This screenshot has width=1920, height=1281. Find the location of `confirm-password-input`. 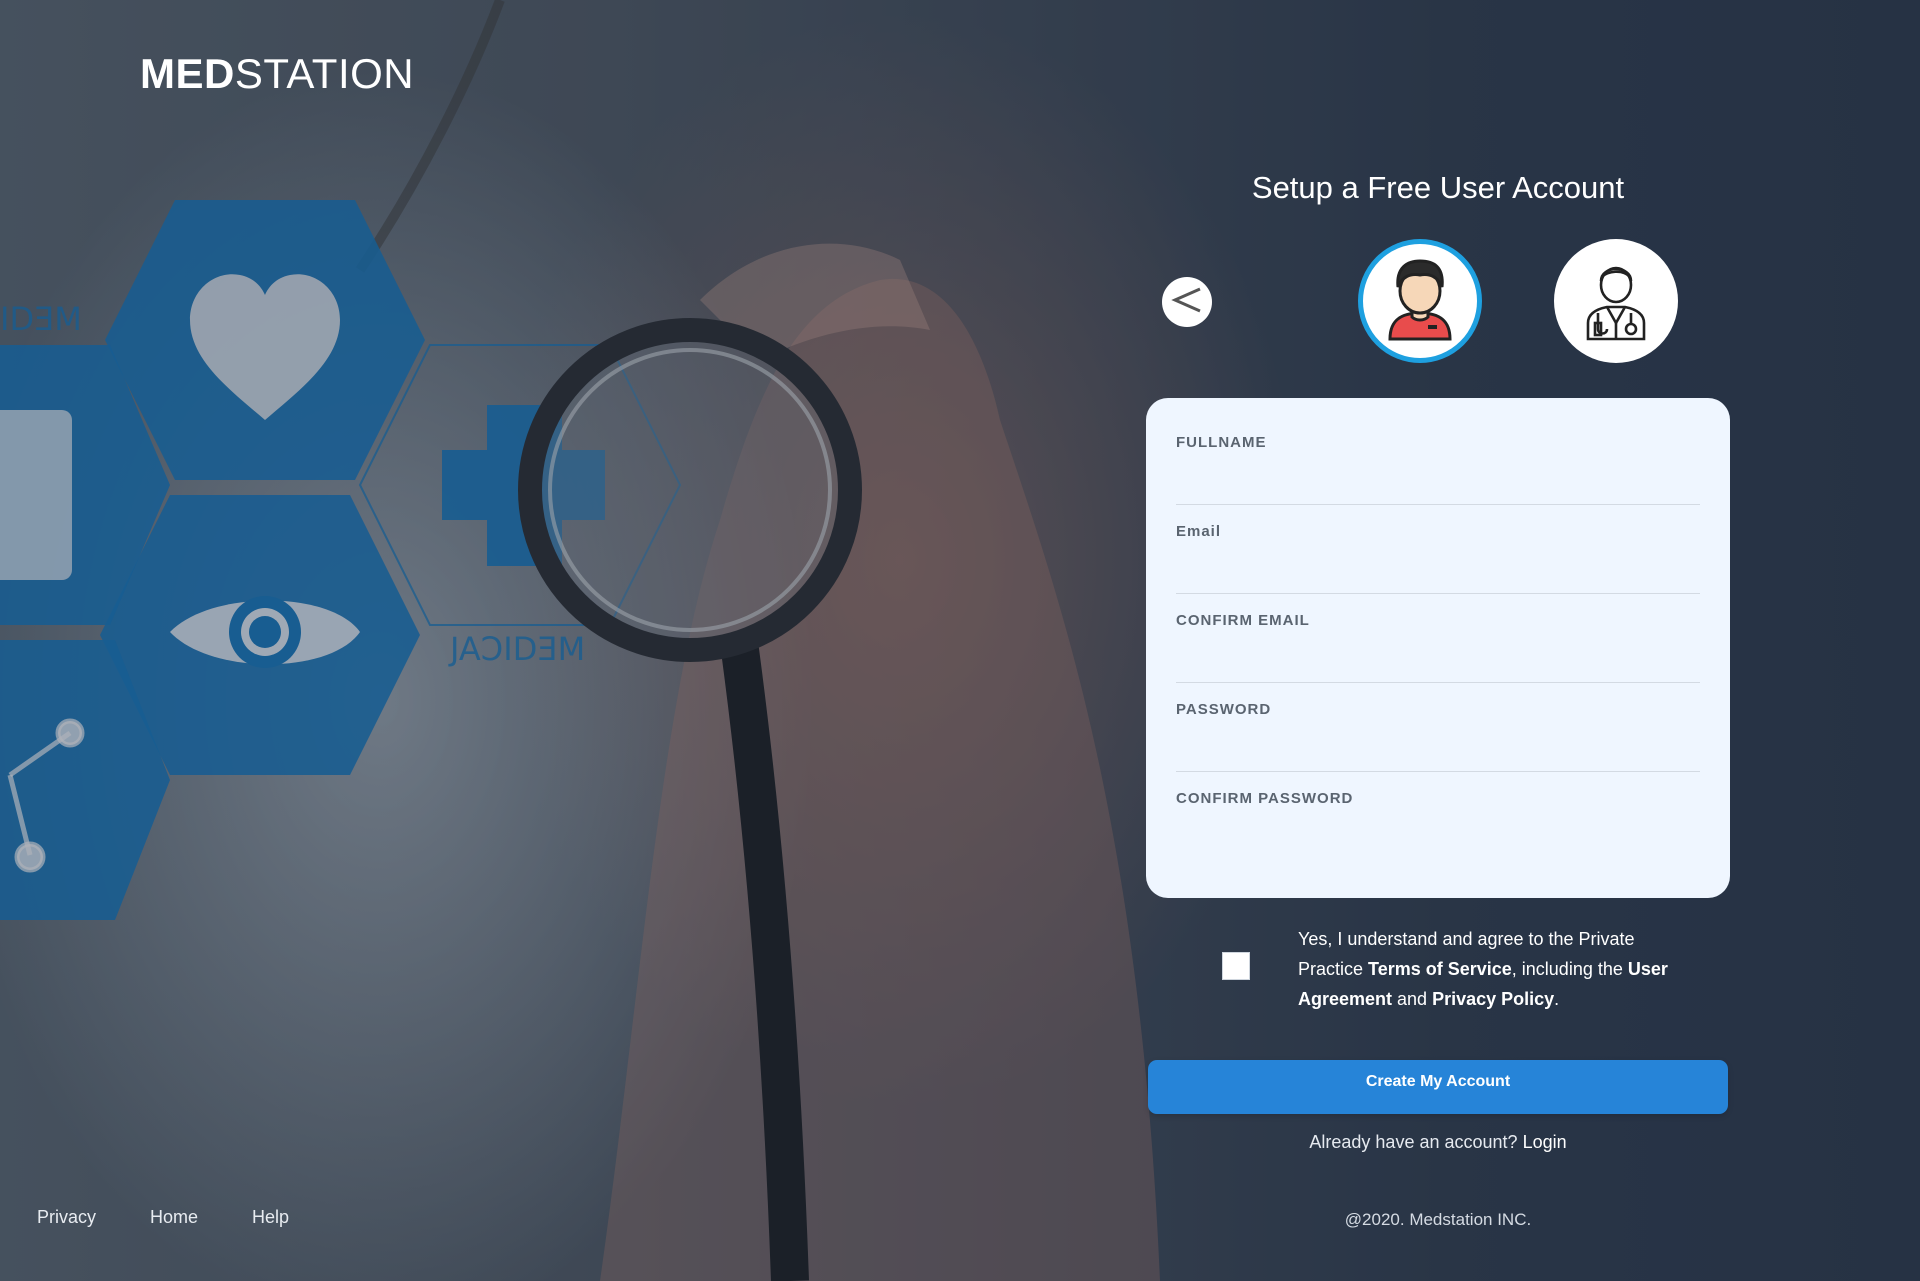

confirm-password-input is located at coordinates (1438, 839).